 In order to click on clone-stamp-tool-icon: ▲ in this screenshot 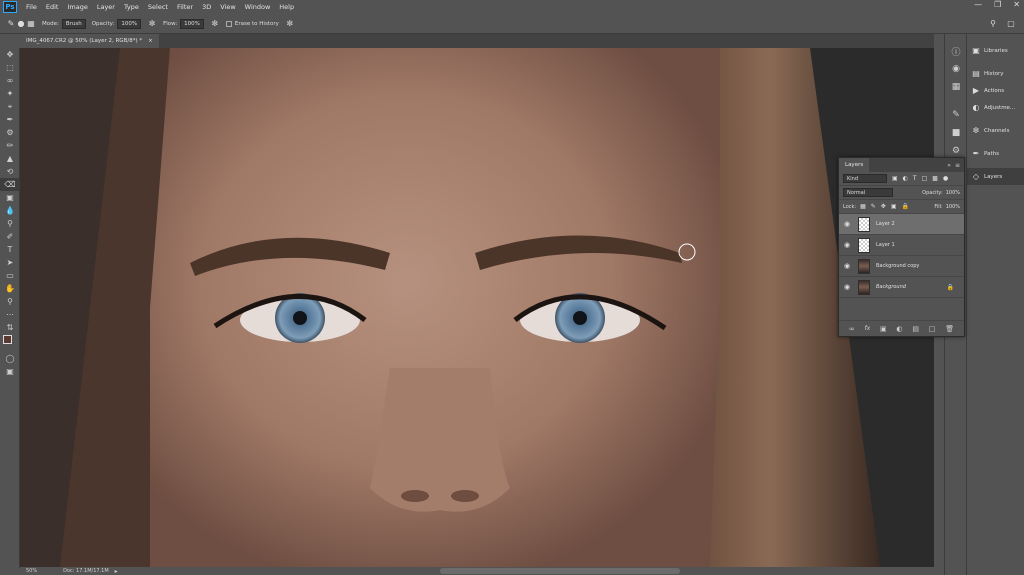, I will do `click(10, 158)`.